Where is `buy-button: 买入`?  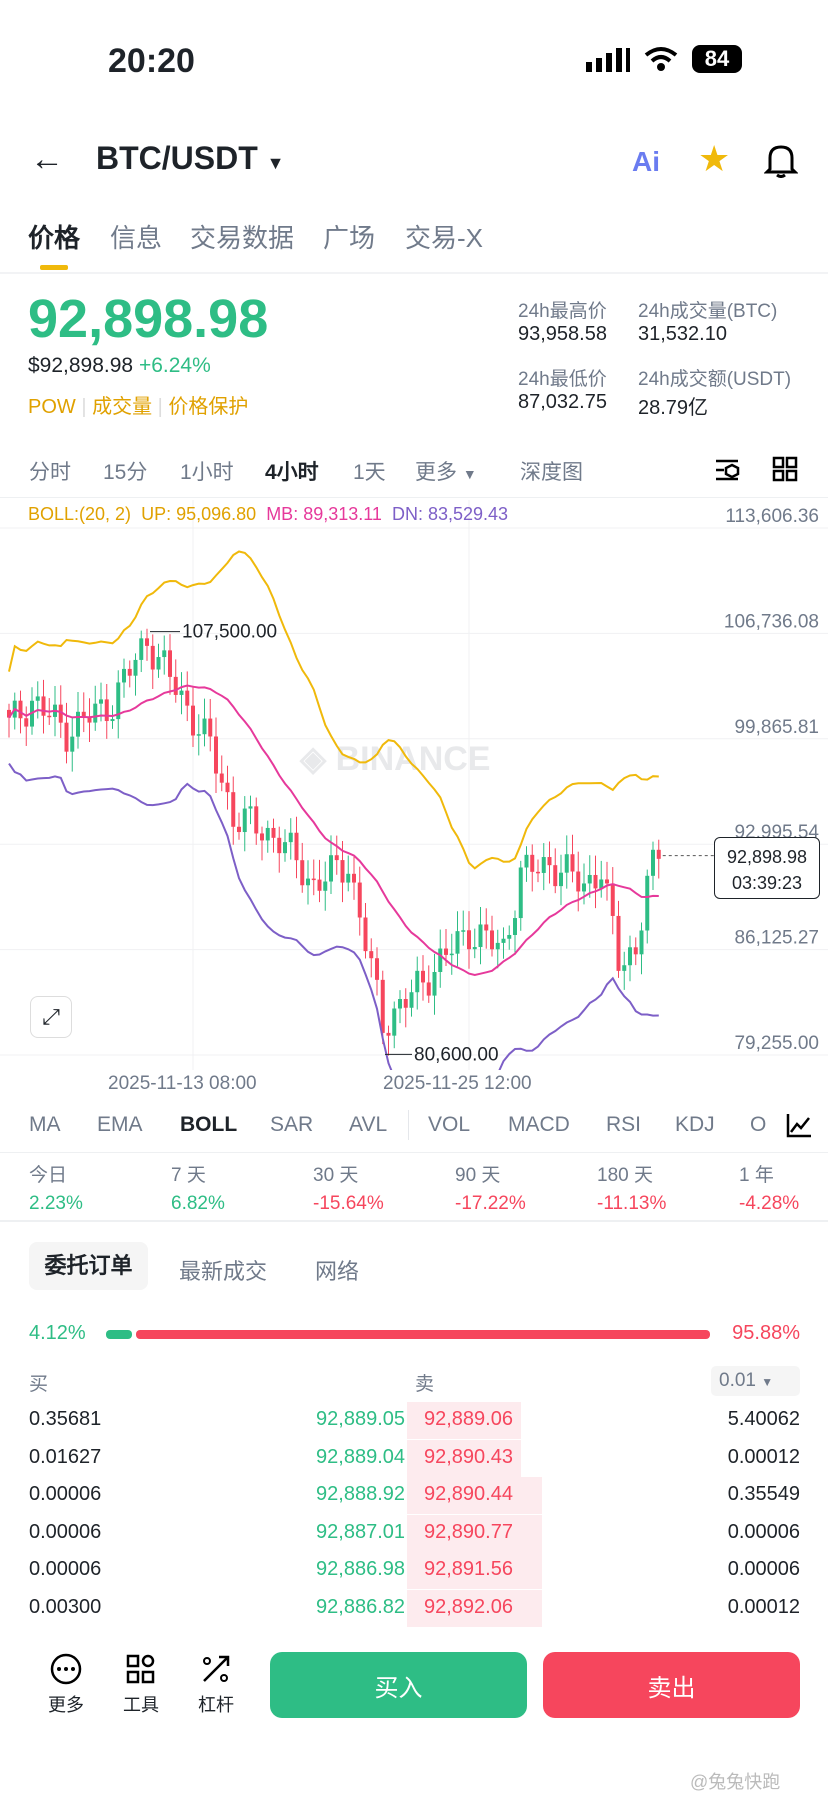
buy-button: 买入 is located at coordinates (398, 1685).